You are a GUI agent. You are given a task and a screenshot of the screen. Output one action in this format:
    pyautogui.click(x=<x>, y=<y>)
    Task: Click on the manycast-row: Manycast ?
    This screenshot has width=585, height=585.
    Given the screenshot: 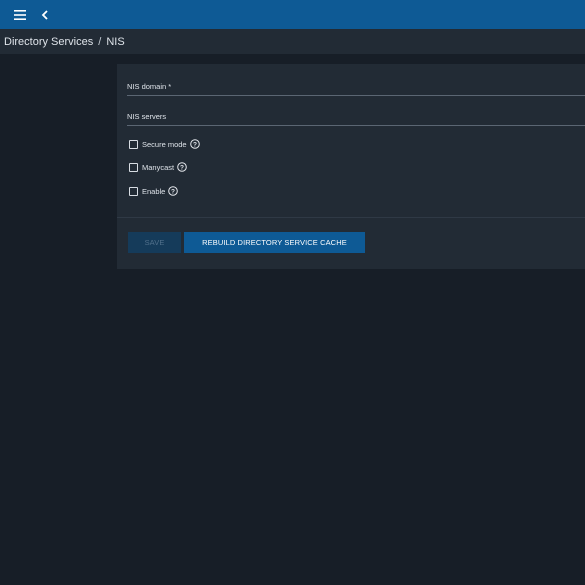 What is the action you would take?
    pyautogui.click(x=158, y=167)
    